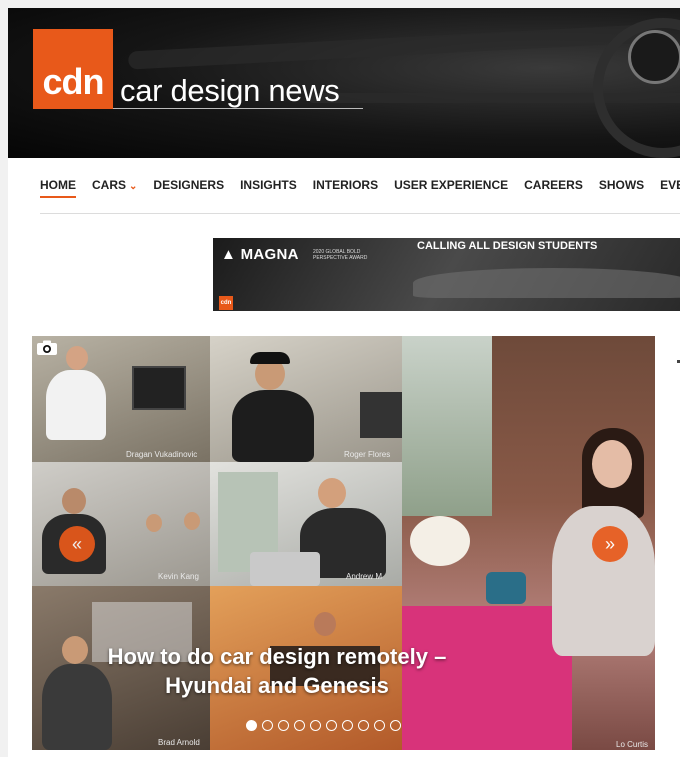  What do you see at coordinates (121, 399) in the screenshot?
I see `collage-tile: Dragan Vukadinovic` at bounding box center [121, 399].